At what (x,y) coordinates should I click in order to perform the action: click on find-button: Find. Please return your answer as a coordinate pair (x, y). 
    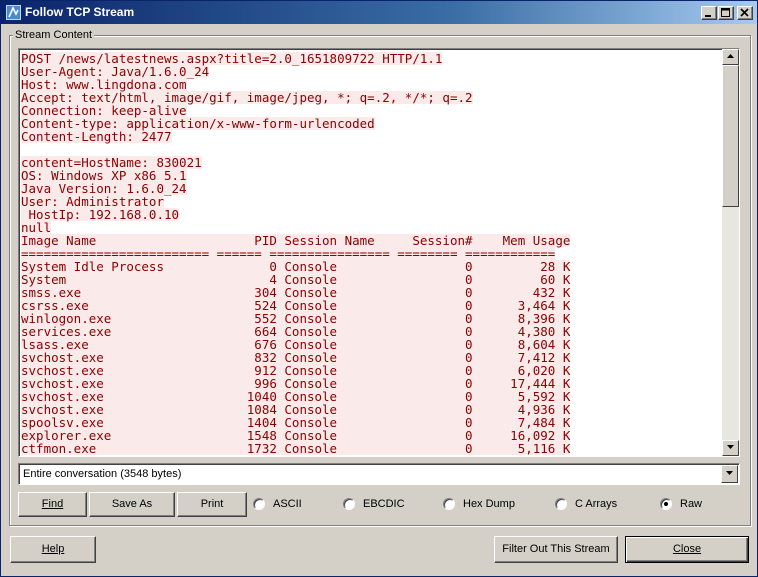
    Looking at the image, I should click on (52, 504).